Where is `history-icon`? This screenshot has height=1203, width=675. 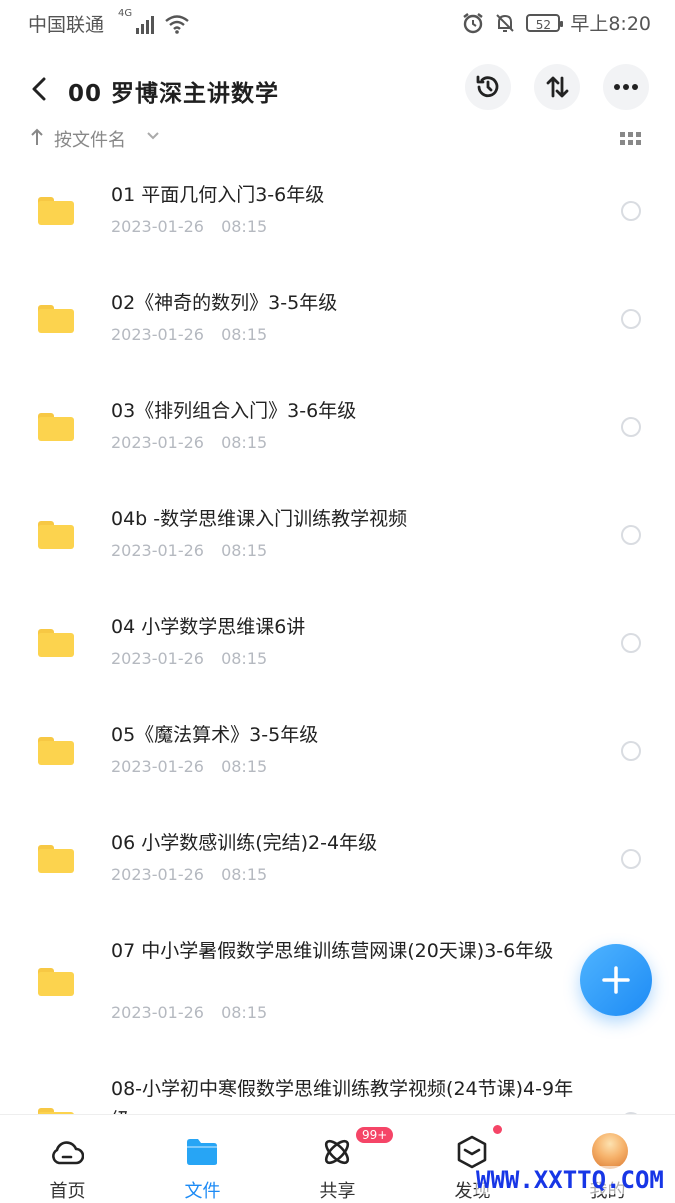
history-icon is located at coordinates (487, 86).